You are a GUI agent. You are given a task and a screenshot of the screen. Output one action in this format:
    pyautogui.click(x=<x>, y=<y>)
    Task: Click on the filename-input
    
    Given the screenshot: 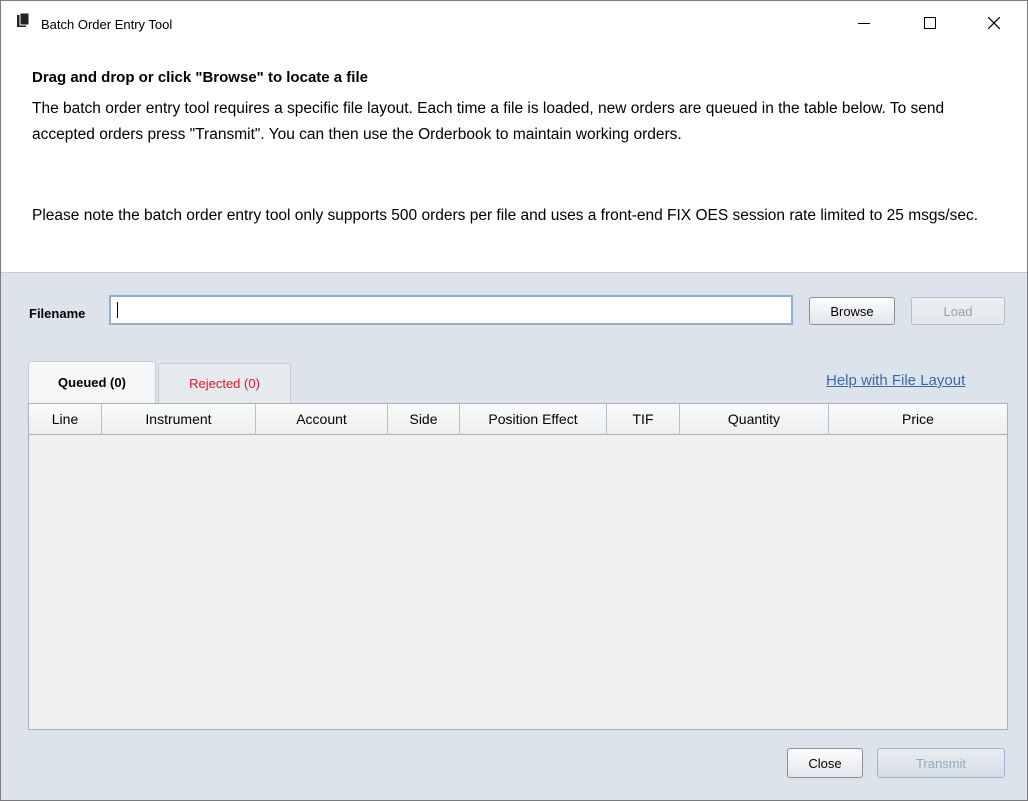 What is the action you would take?
    pyautogui.click(x=451, y=310)
    